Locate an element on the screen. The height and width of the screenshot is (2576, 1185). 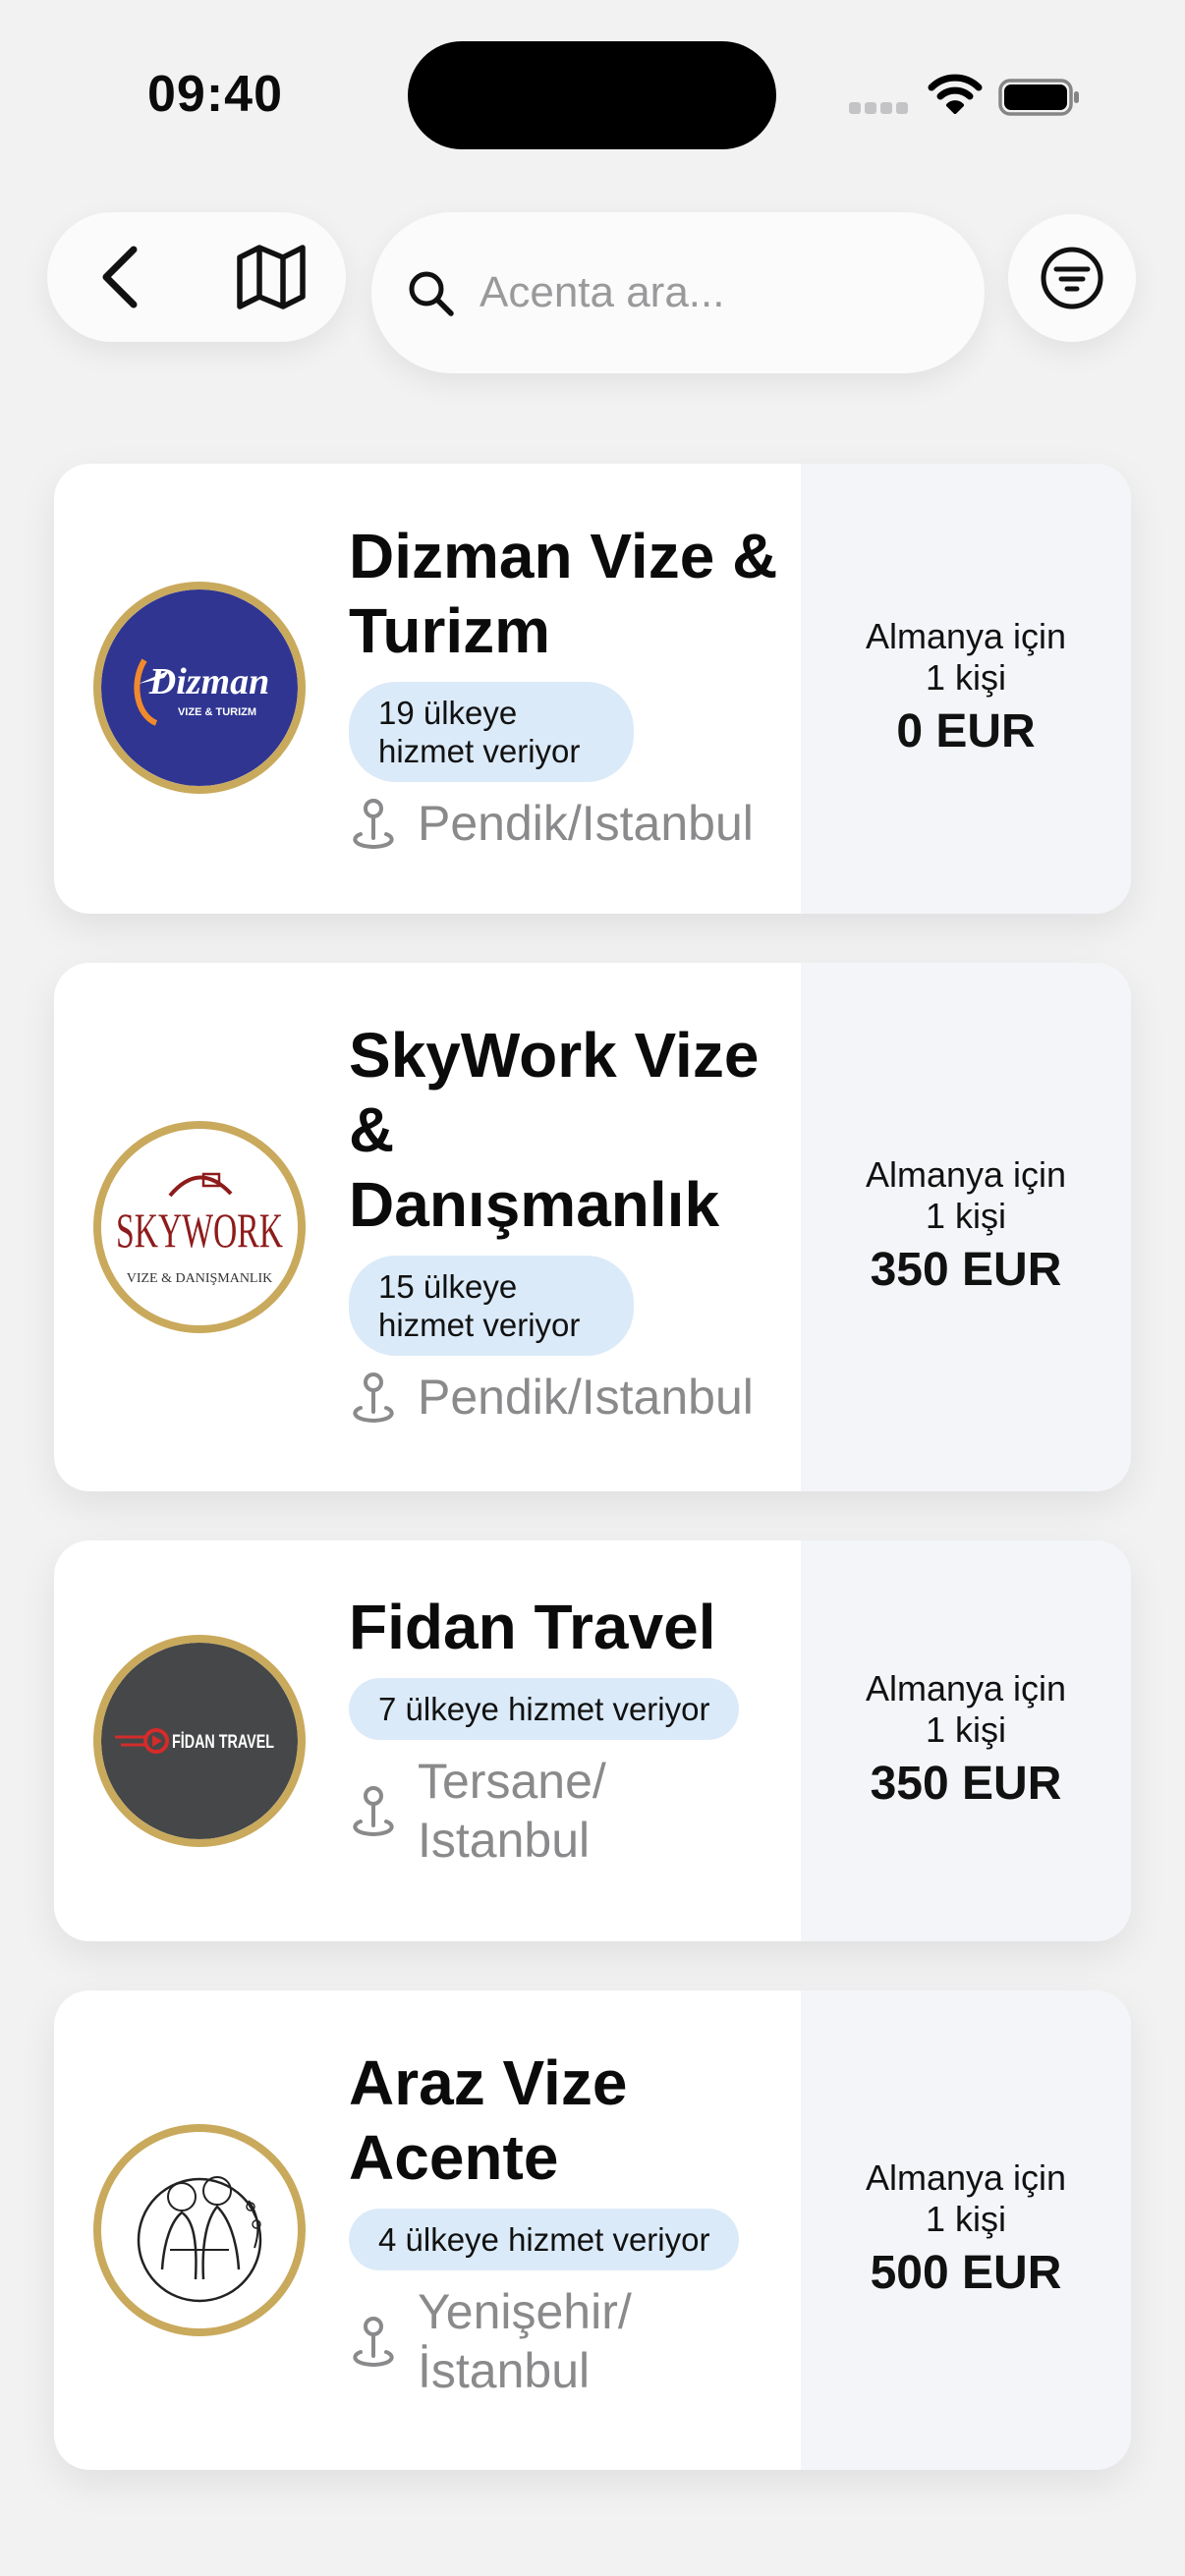
location-row: Yenişehir/ İstanbul is located at coordinates (580, 2341).